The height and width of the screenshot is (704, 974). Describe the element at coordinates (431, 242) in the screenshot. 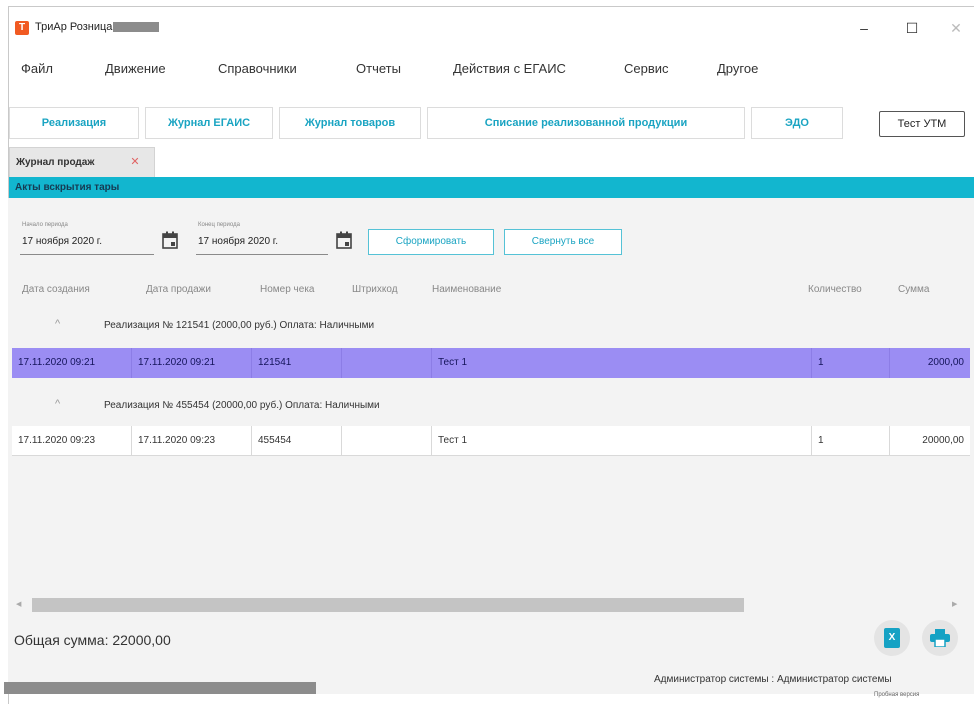

I see `generate-button: Сформировать` at that location.